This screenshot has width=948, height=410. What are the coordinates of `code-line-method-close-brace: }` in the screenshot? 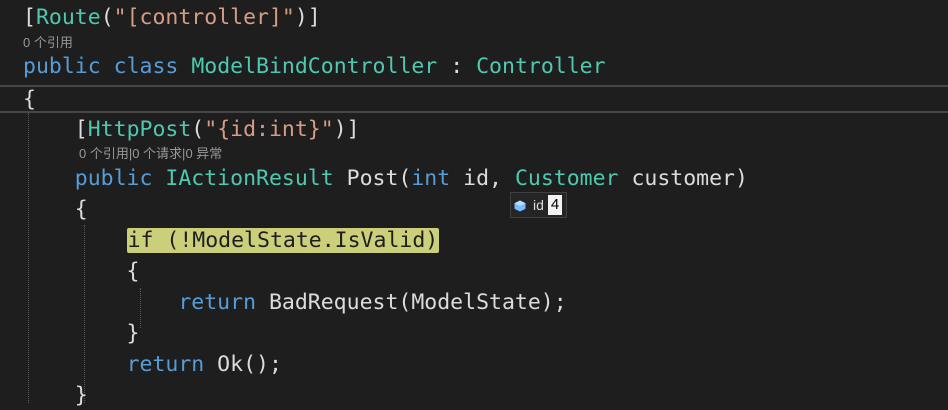 It's located at (55, 396).